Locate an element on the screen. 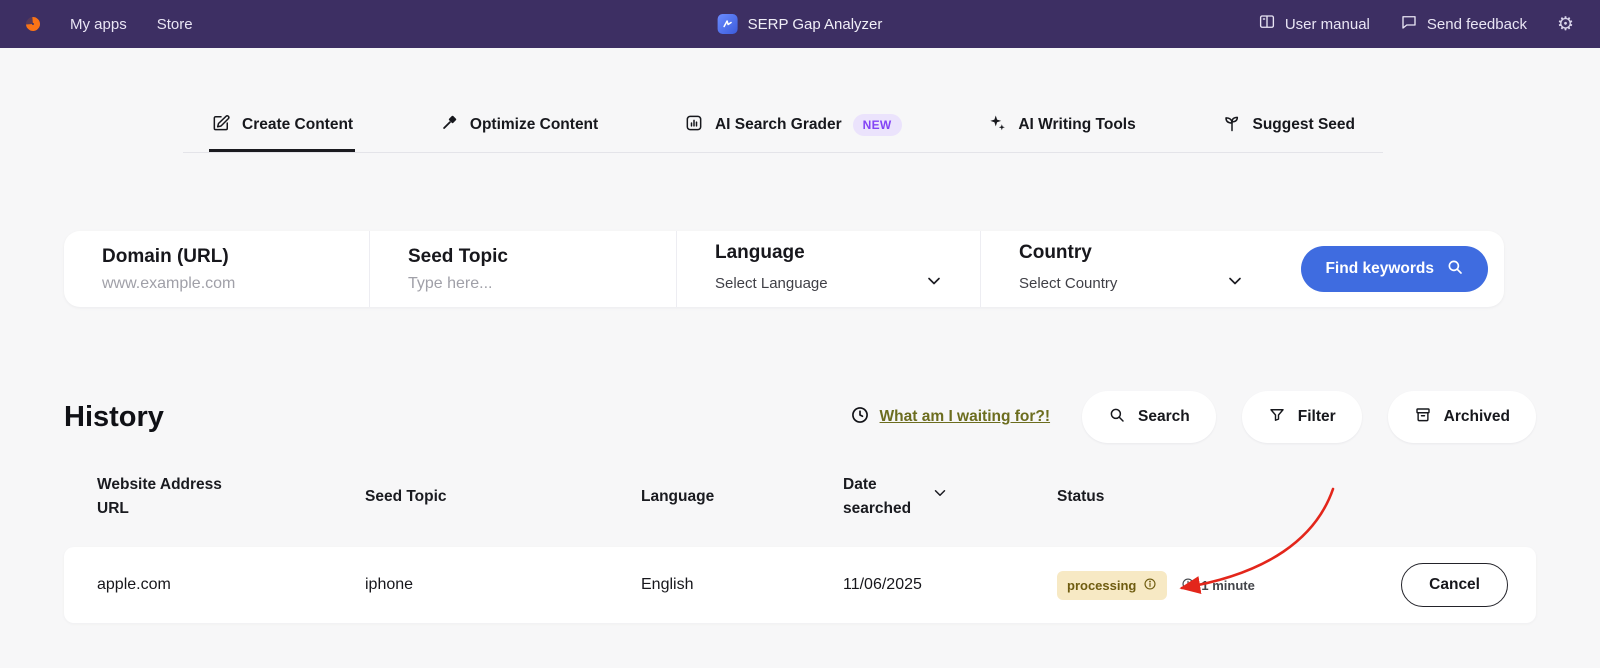 The height and width of the screenshot is (668, 1600). app-title-group: SERP Gap Analyzer is located at coordinates (800, 24).